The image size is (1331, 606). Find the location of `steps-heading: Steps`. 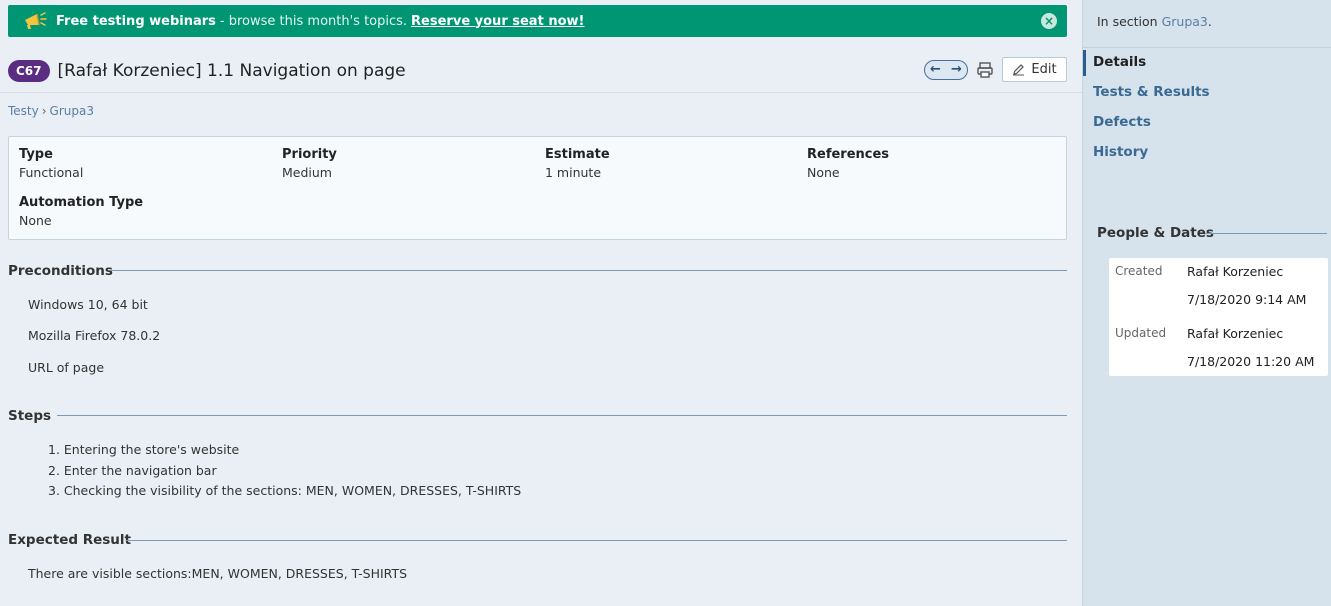

steps-heading: Steps is located at coordinates (30, 416).